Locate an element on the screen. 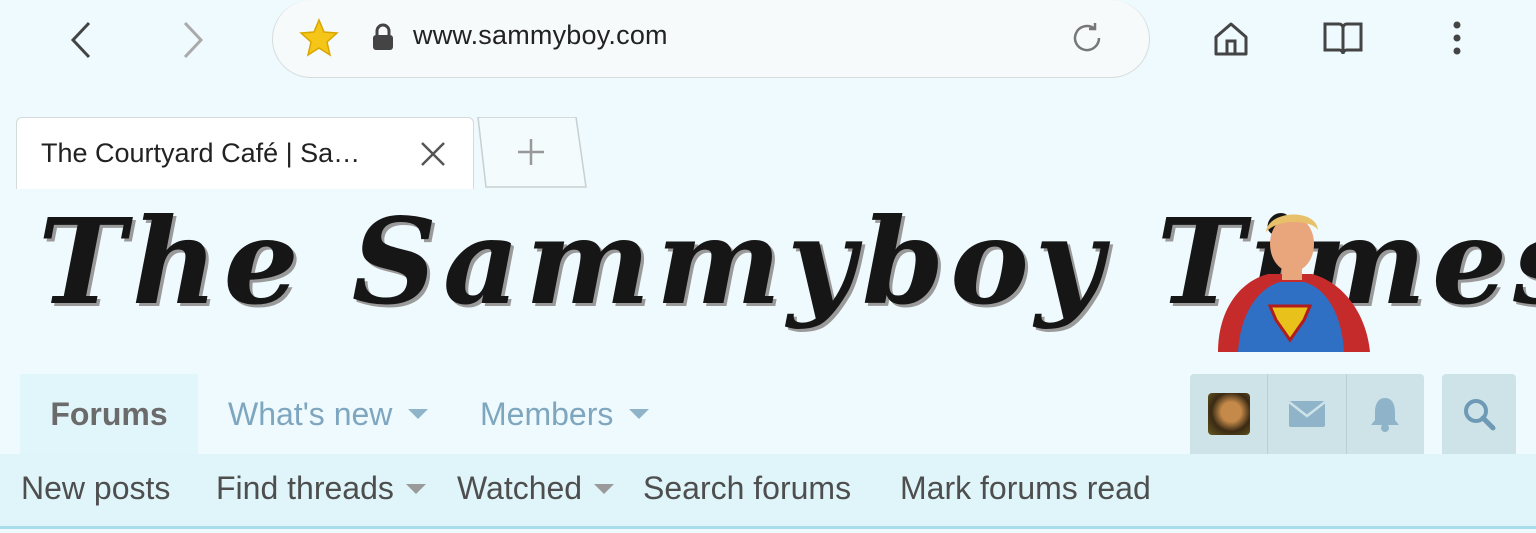  inbox-button is located at coordinates (1307, 414).